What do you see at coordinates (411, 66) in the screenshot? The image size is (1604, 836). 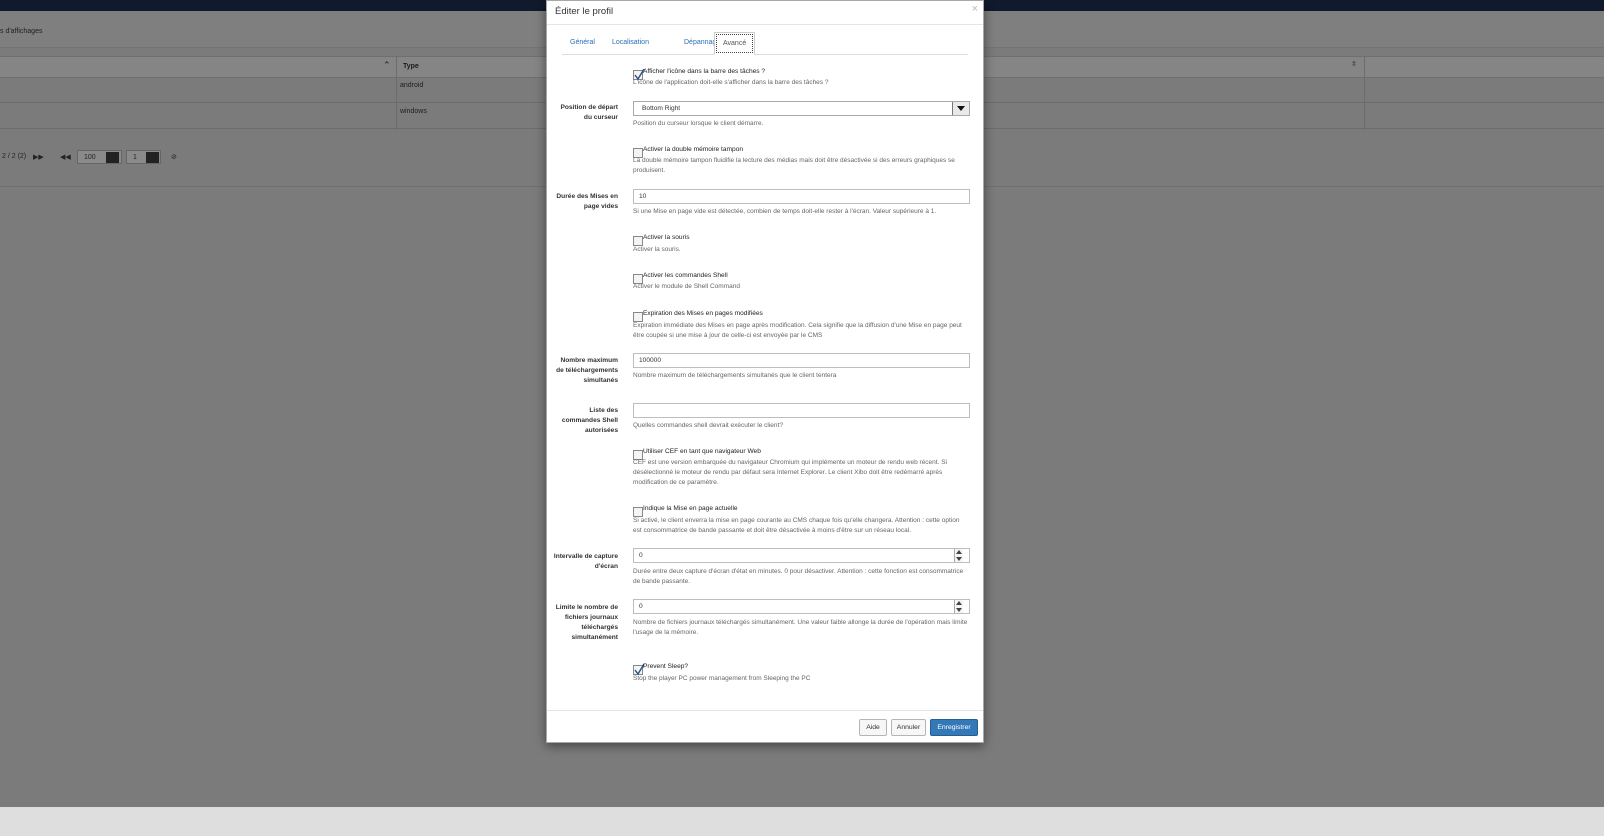 I see `column-header-type: Type` at bounding box center [411, 66].